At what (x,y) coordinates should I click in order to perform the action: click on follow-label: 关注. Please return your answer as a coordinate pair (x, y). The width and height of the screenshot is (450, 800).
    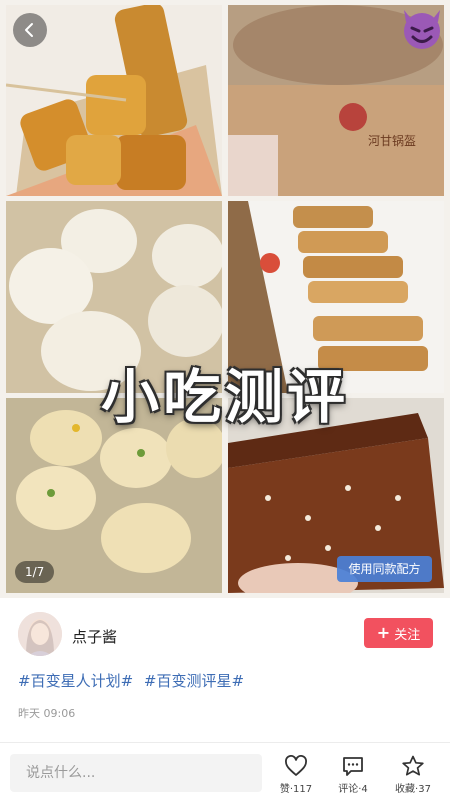
    Looking at the image, I should click on (407, 635).